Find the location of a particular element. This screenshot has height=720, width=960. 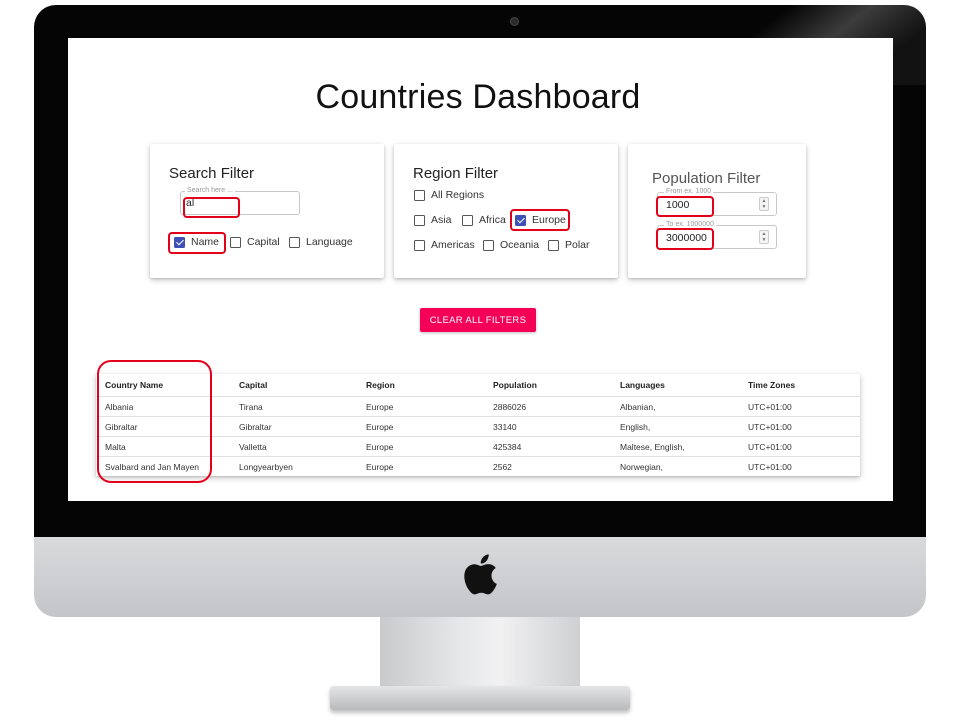

camera-icon is located at coordinates (514, 21).